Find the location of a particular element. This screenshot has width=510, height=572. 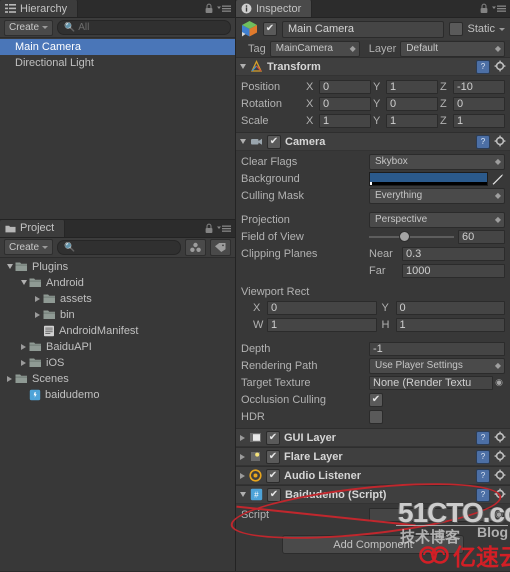

project-item-androidmanifest: AndroidManifest is located at coordinates (117, 331).